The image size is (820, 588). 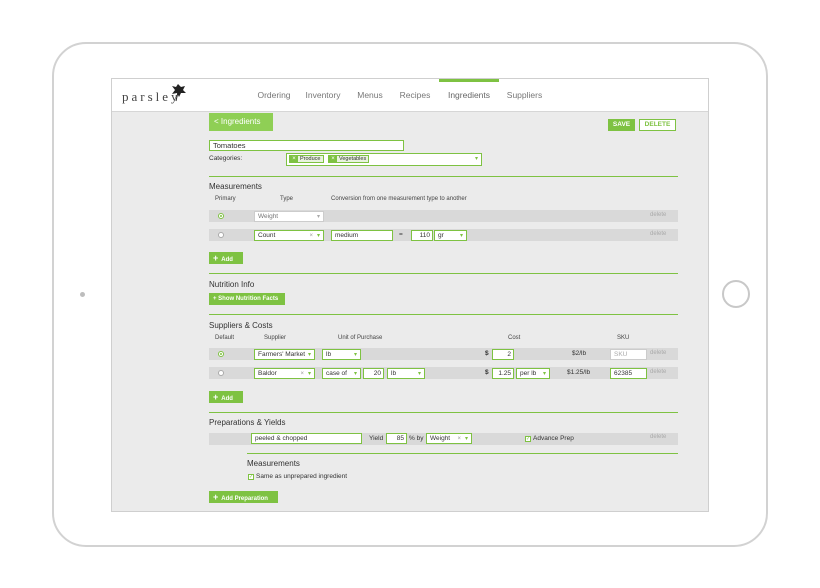 I want to click on advance-prep-checkbox: ✓, so click(x=528, y=439).